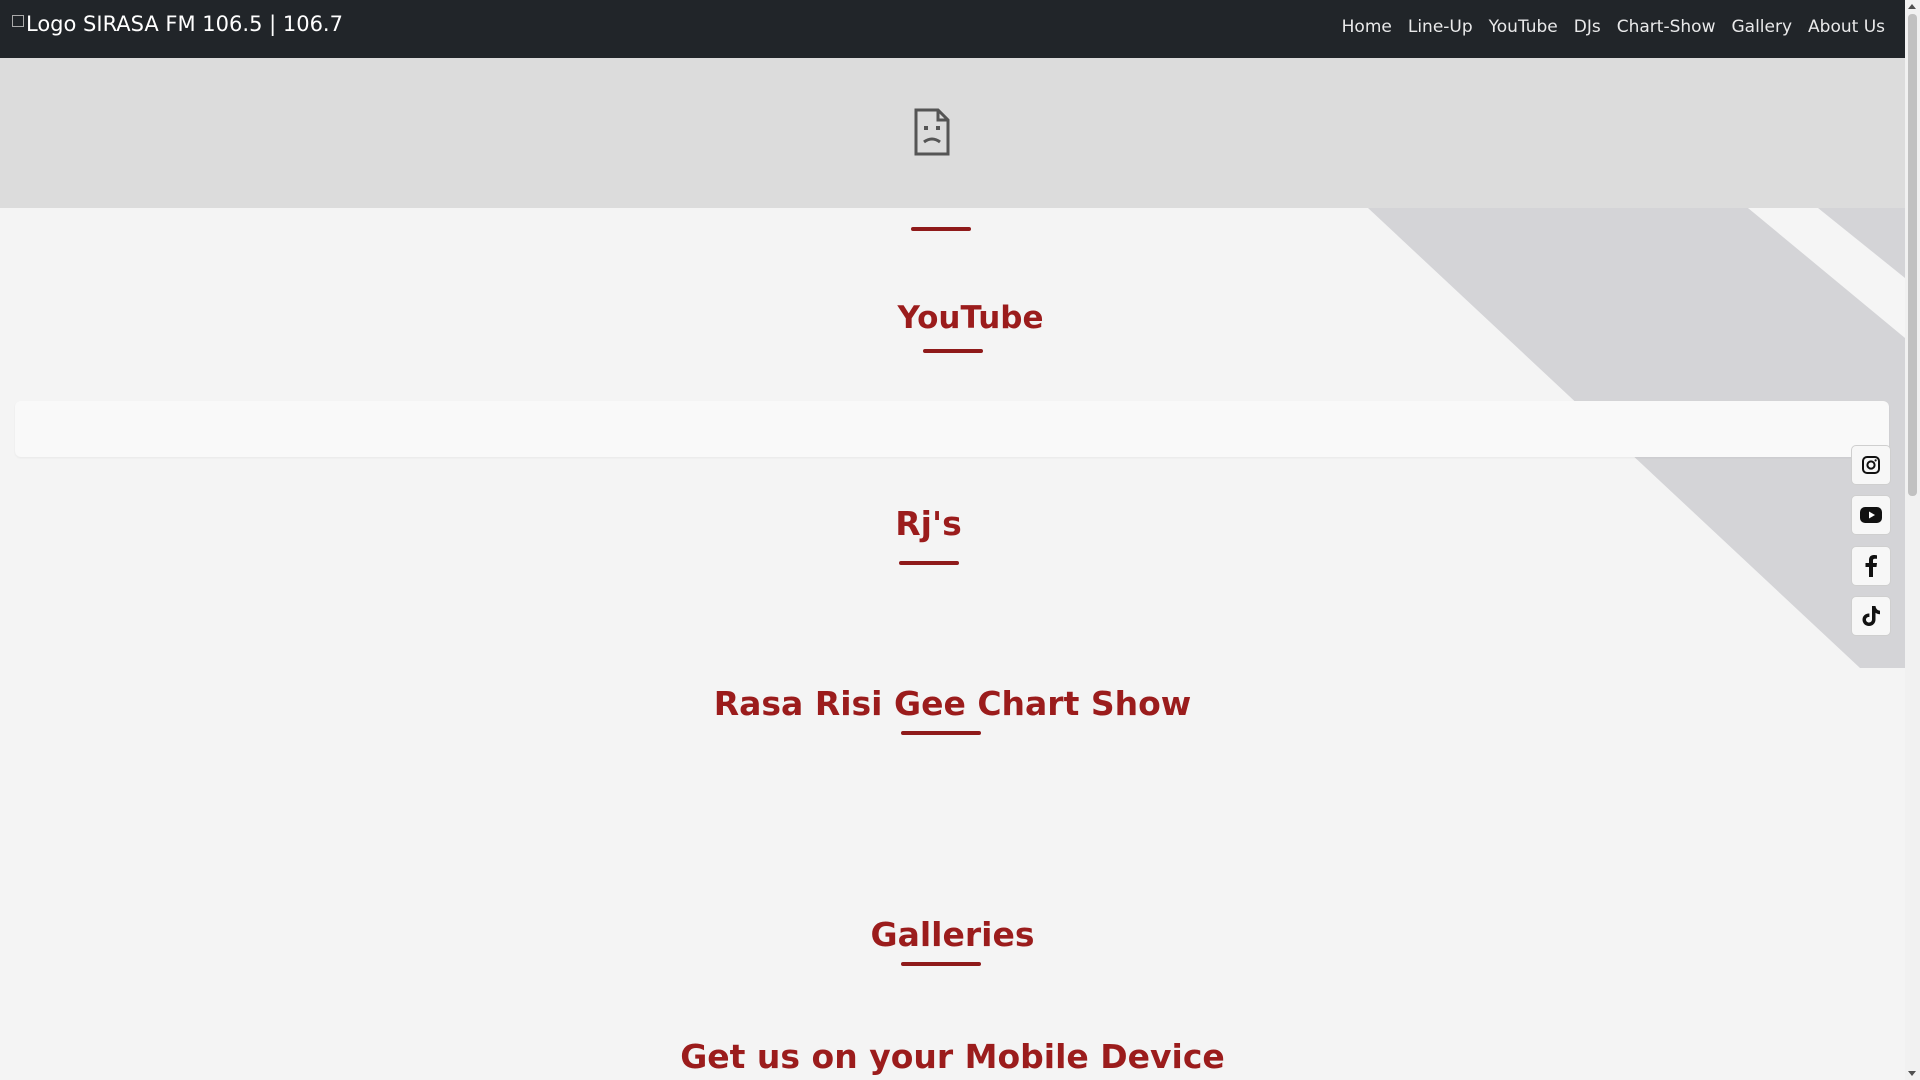  What do you see at coordinates (1912, 540) in the screenshot?
I see `page-scrollbar` at bounding box center [1912, 540].